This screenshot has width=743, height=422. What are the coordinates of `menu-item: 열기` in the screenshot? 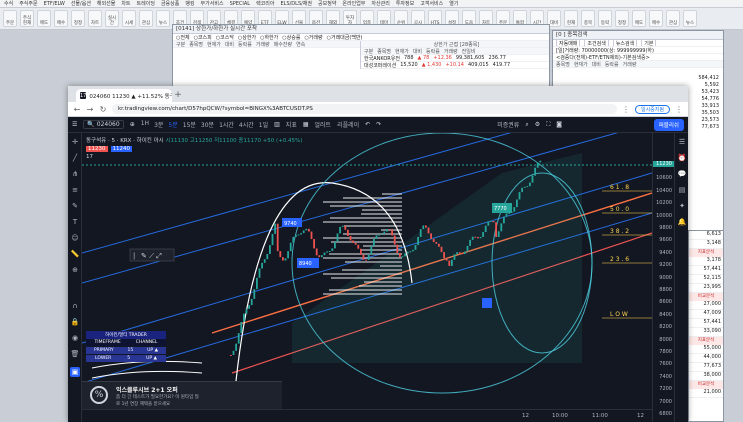 It's located at (453, 3).